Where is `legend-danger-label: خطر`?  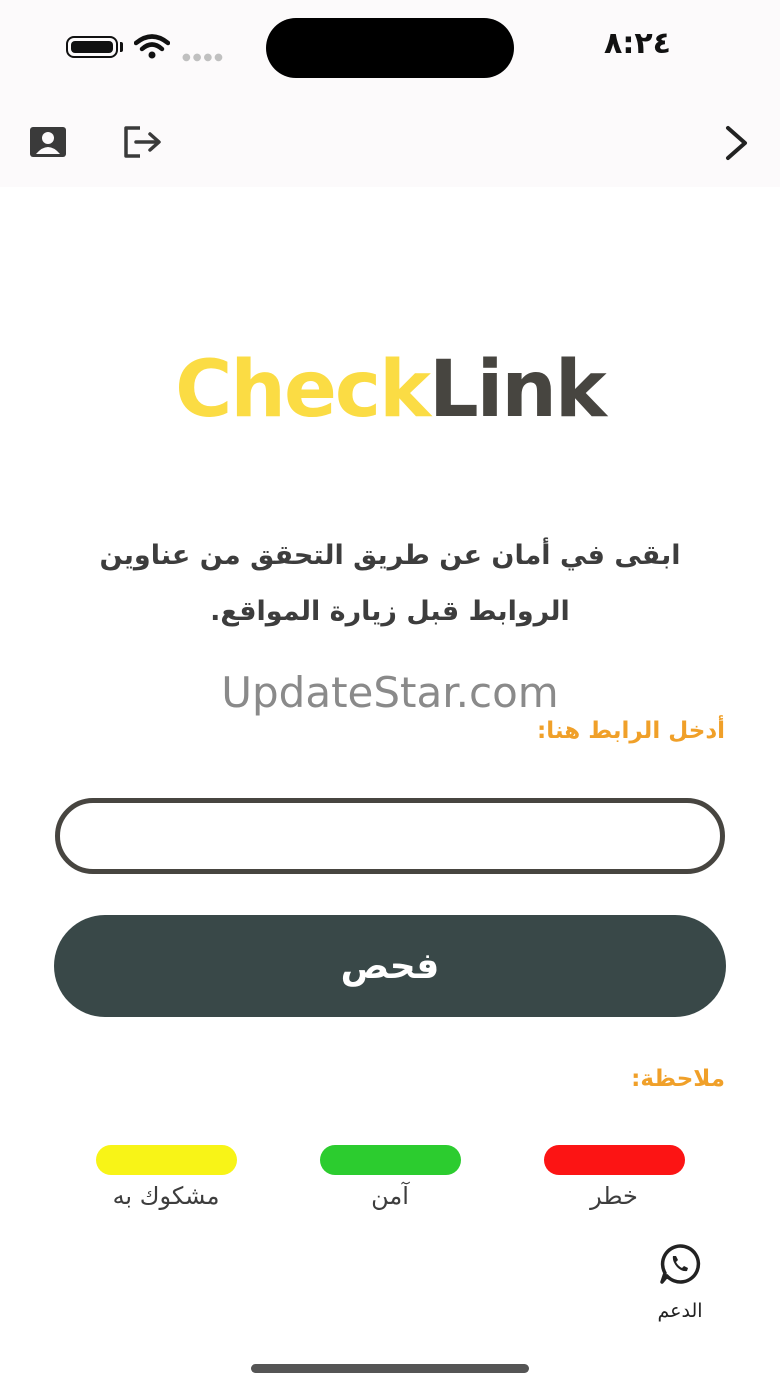
legend-danger-label: خطر is located at coordinates (614, 1196).